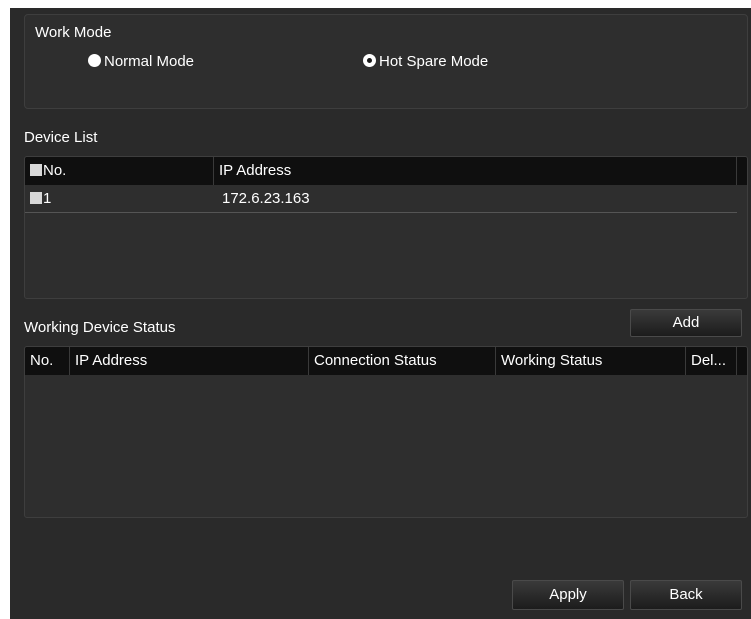  I want to click on device-list-header: No. IP Address, so click(386, 171).